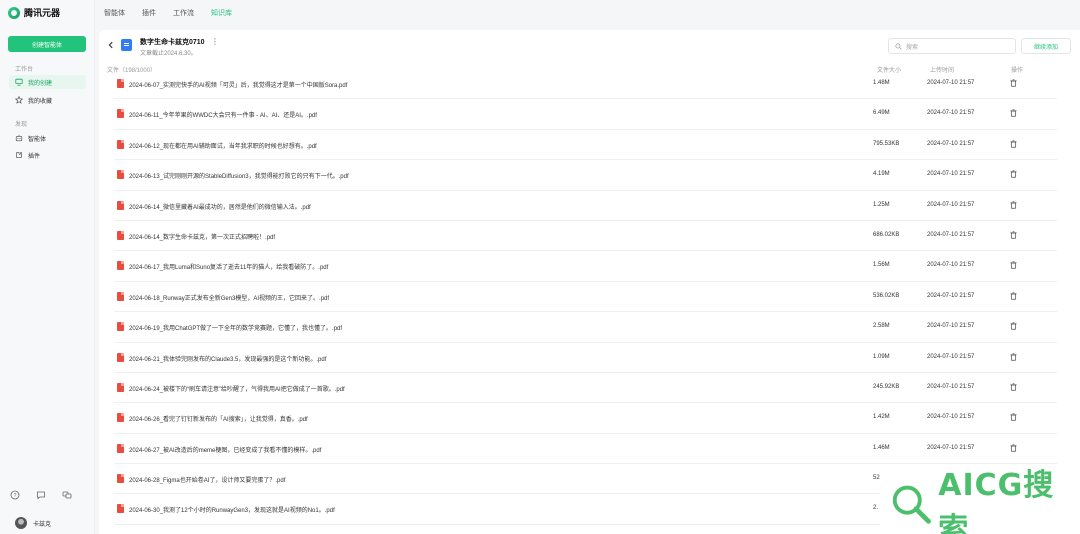 Image resolution: width=1080 pixels, height=534 pixels. I want to click on knowledge-base-title: 数字生命卡兹克0710, so click(172, 42).